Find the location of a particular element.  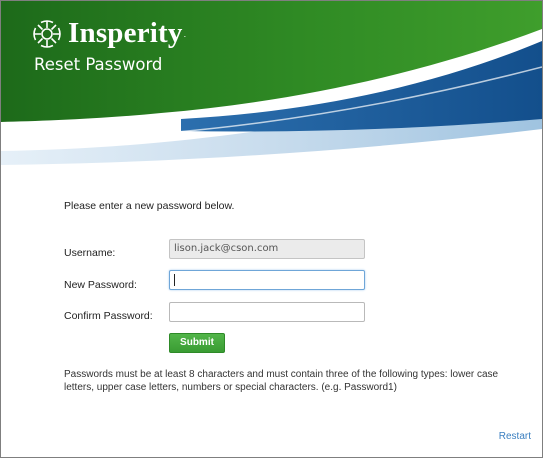

submit-button: Submit is located at coordinates (197, 343).